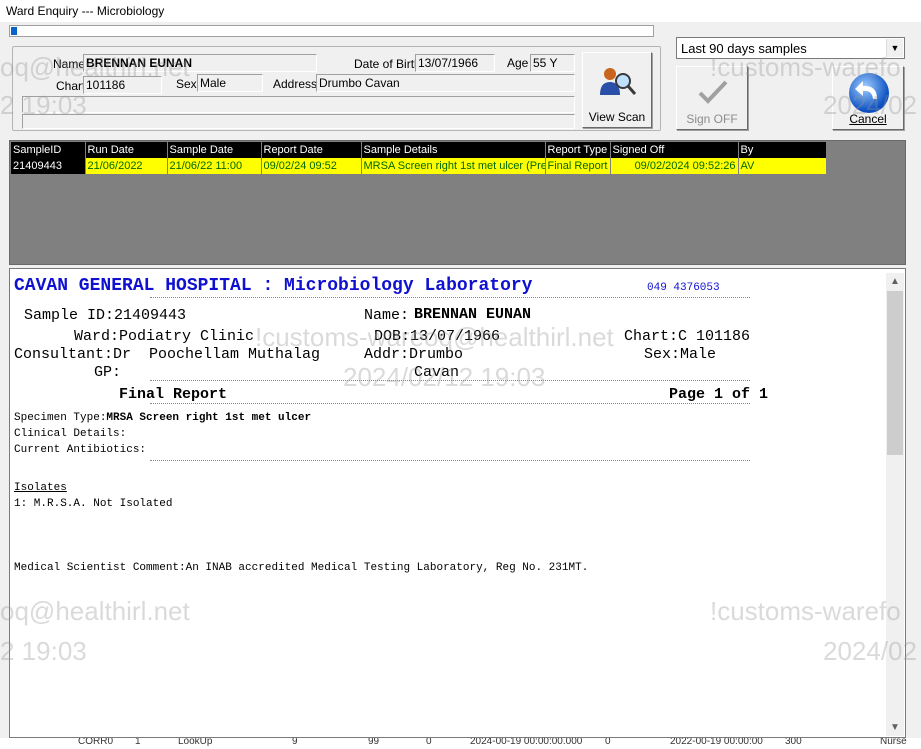 The height and width of the screenshot is (749, 921). What do you see at coordinates (744, 48) in the screenshot?
I see `sample-range-value: Last 90 days samples` at bounding box center [744, 48].